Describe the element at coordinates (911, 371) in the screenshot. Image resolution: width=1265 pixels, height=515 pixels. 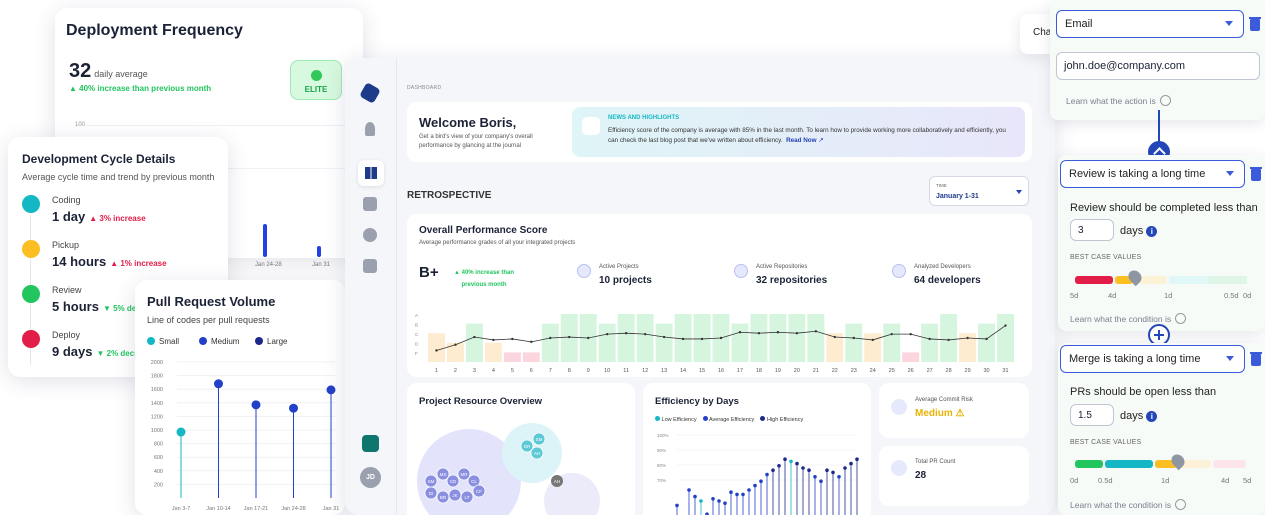
I see `x-tick-label: 26` at that location.